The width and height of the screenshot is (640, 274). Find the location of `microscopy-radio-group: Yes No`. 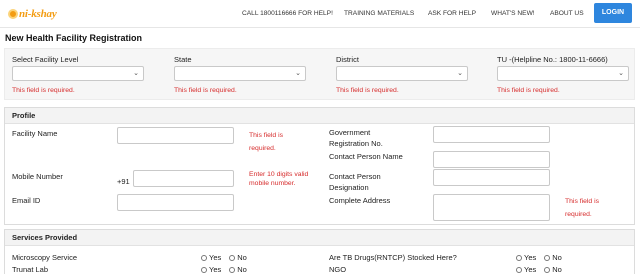

microscopy-radio-group: Yes No is located at coordinates (224, 257).